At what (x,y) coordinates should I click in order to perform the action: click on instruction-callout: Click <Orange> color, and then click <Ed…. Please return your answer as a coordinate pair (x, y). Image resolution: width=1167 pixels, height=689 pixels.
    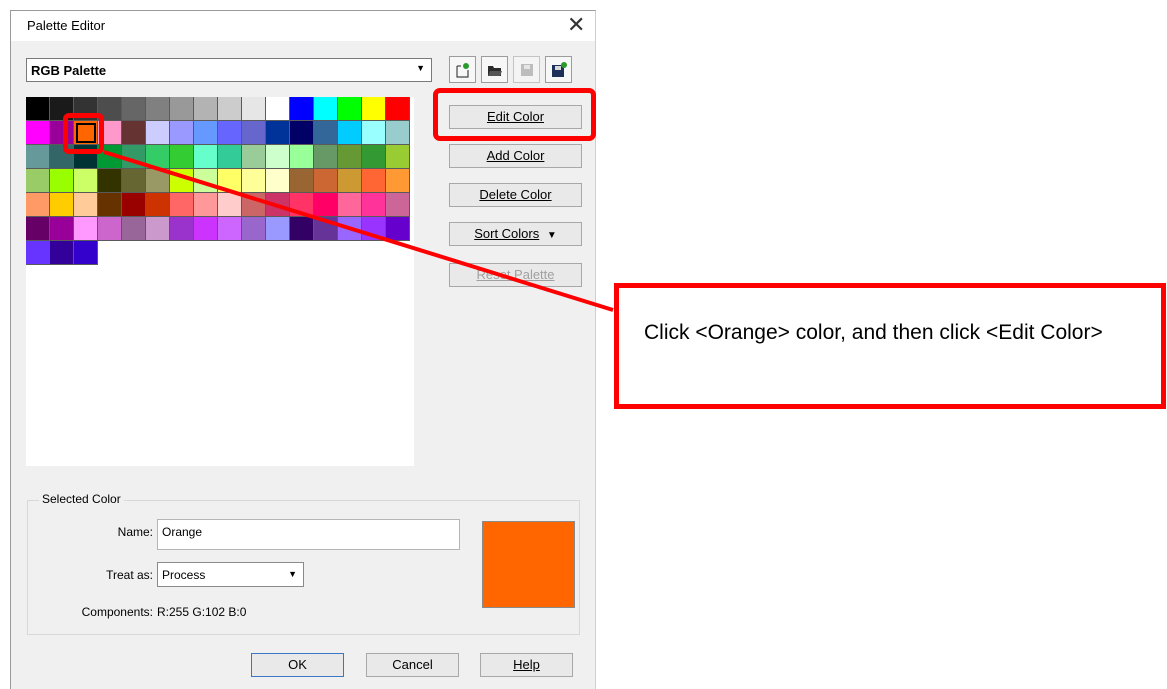
    Looking at the image, I should click on (890, 346).